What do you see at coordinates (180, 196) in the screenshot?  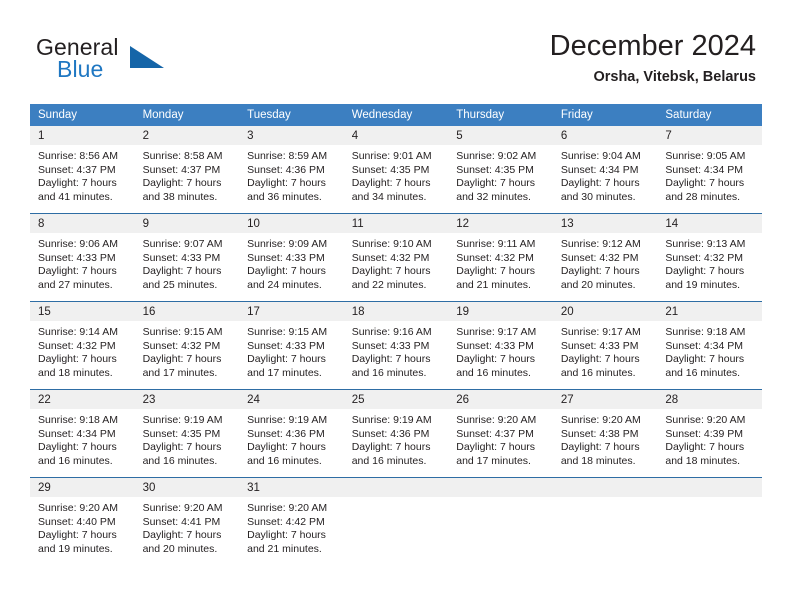 I see `daylight-text-line2: and 38 minutes.` at bounding box center [180, 196].